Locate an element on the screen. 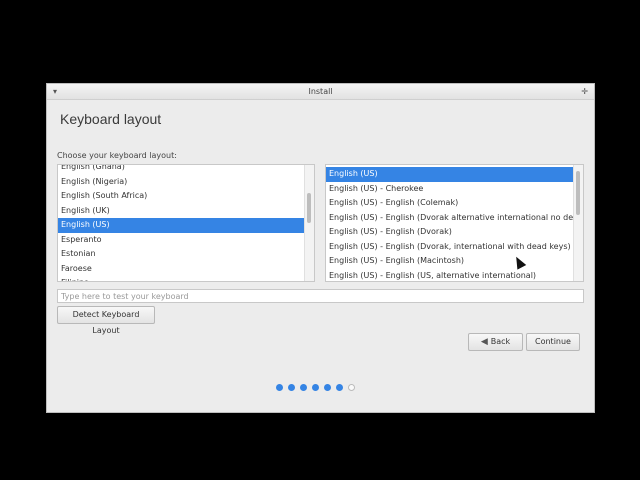 Image resolution: width=640 pixels, height=480 pixels. variant-list-item: English (US) - English (Colemak) is located at coordinates (449, 203).